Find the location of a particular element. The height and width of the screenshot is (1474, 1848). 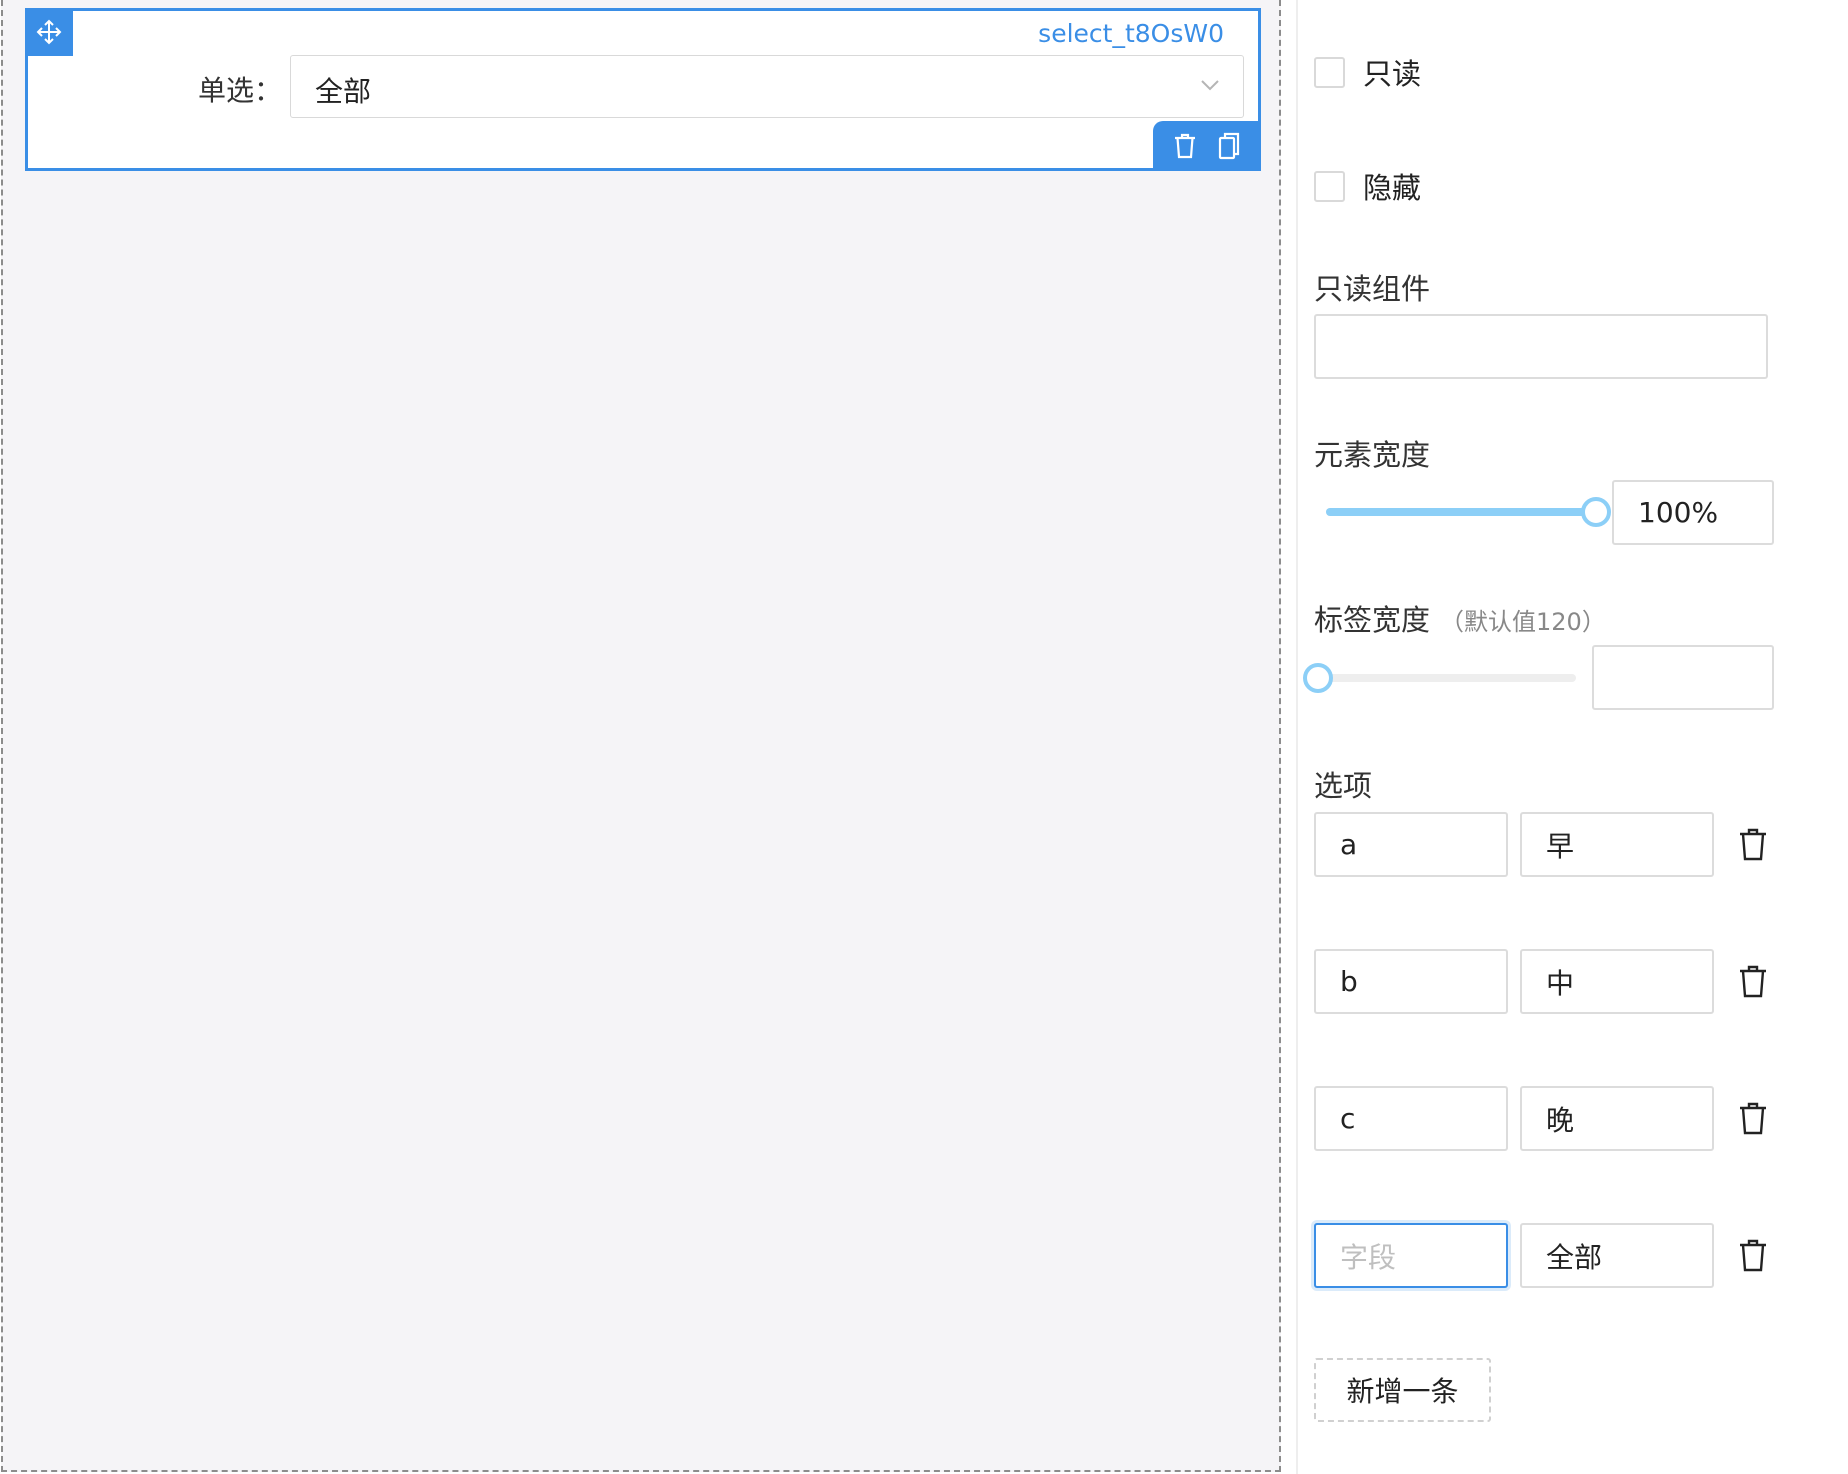

hidden-checkbox is located at coordinates (1329, 186).